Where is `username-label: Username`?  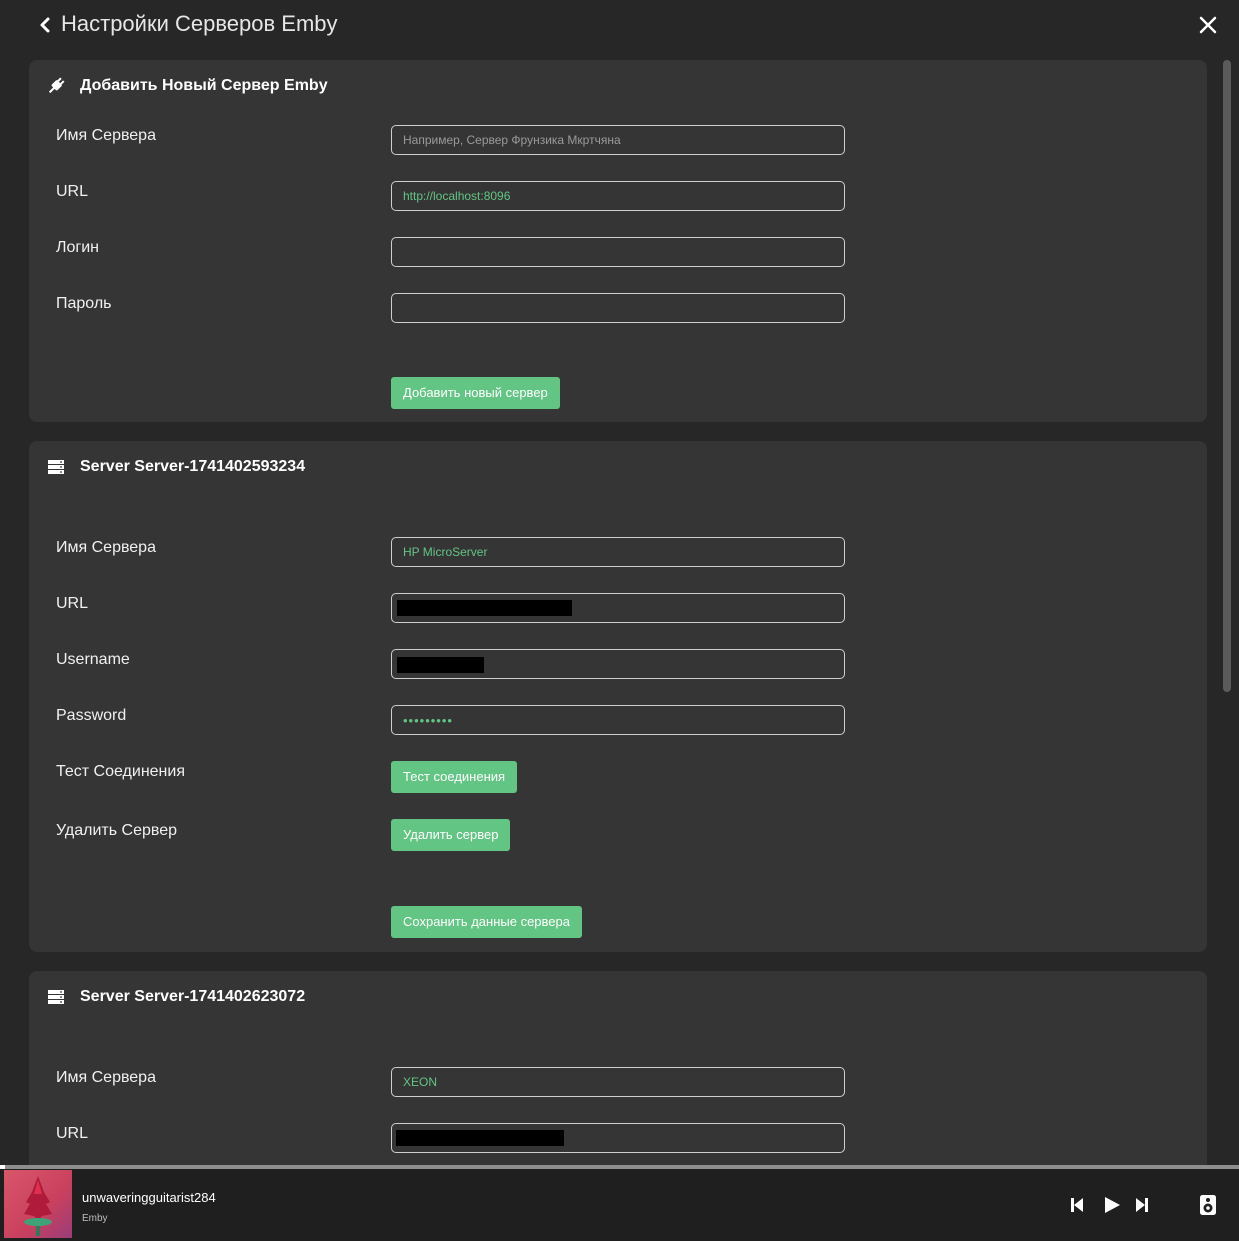
username-label: Username is located at coordinates (93, 659).